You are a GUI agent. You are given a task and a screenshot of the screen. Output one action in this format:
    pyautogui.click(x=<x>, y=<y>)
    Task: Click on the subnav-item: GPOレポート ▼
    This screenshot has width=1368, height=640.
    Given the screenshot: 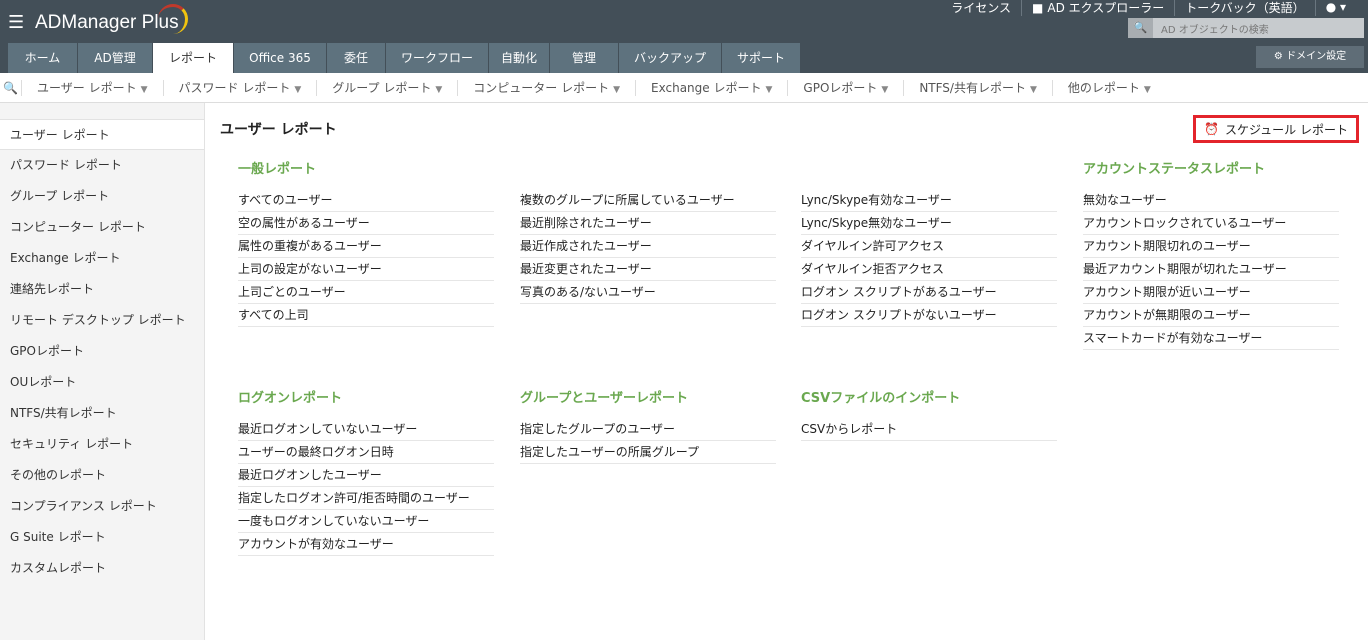 What is the action you would take?
    pyautogui.click(x=846, y=87)
    